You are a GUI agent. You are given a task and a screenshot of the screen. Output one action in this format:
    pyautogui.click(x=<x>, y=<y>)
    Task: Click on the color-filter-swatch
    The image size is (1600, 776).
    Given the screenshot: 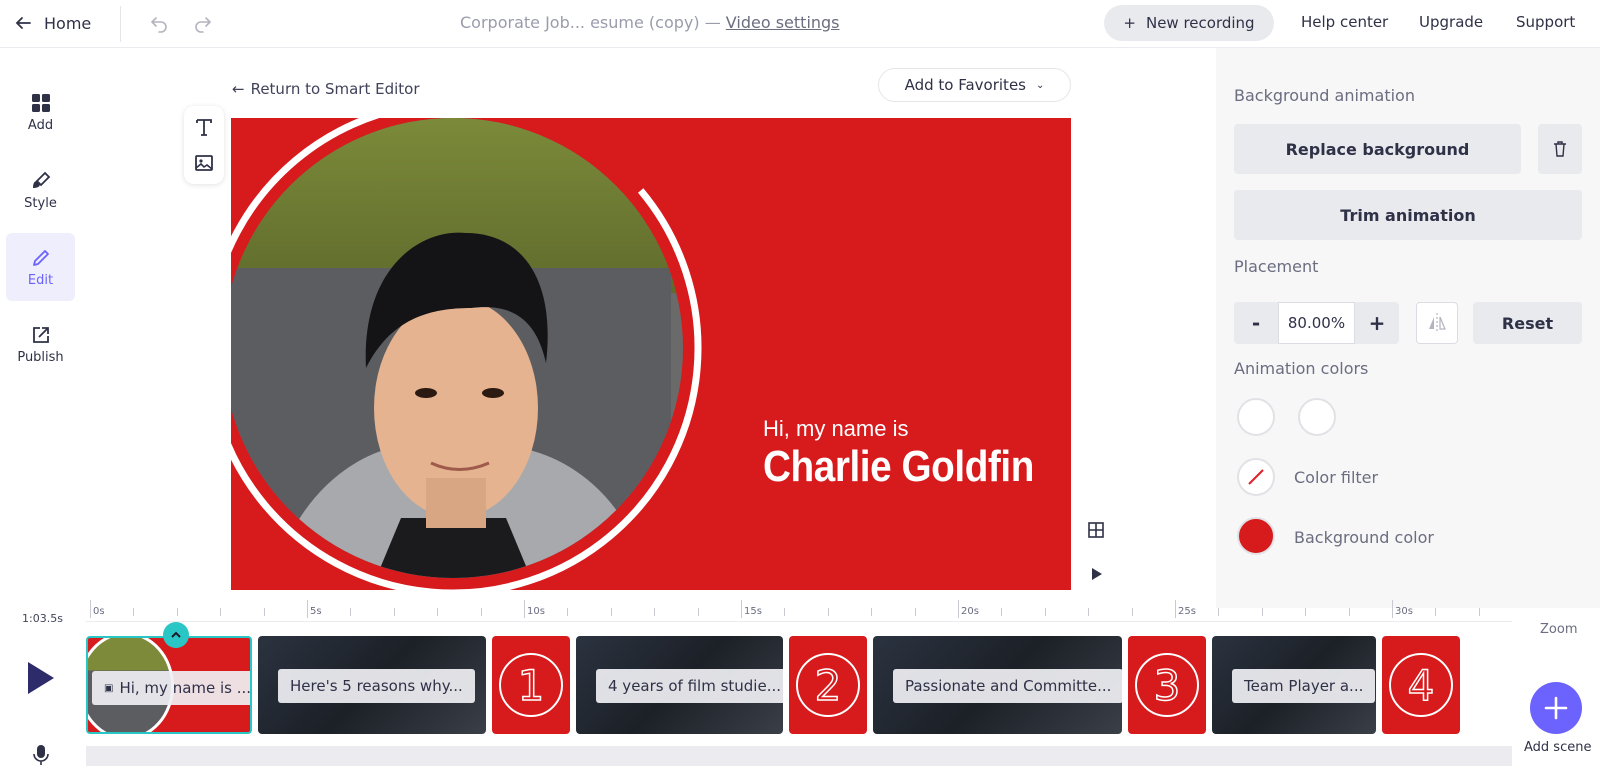 What is the action you would take?
    pyautogui.click(x=1256, y=477)
    